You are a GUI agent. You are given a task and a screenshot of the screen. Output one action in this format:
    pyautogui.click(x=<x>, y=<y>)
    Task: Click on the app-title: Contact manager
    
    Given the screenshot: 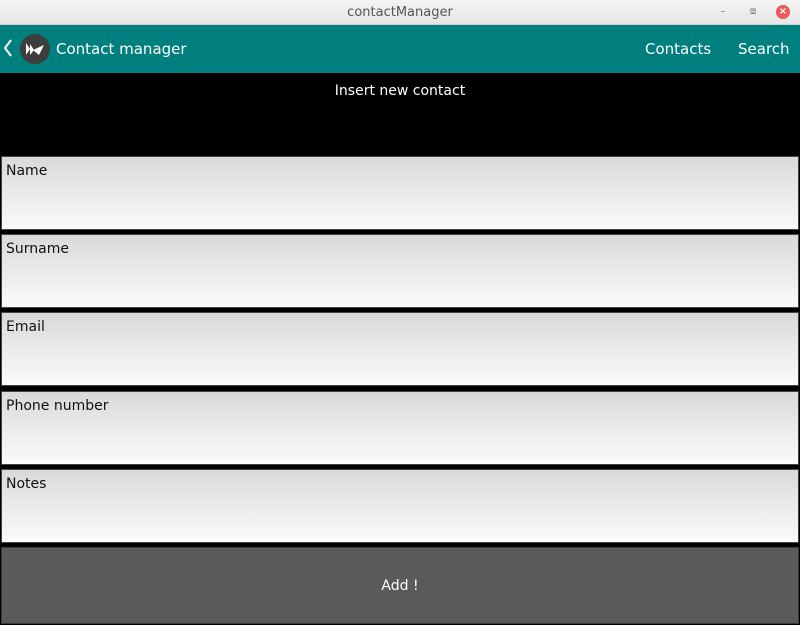 What is the action you would take?
    pyautogui.click(x=121, y=49)
    